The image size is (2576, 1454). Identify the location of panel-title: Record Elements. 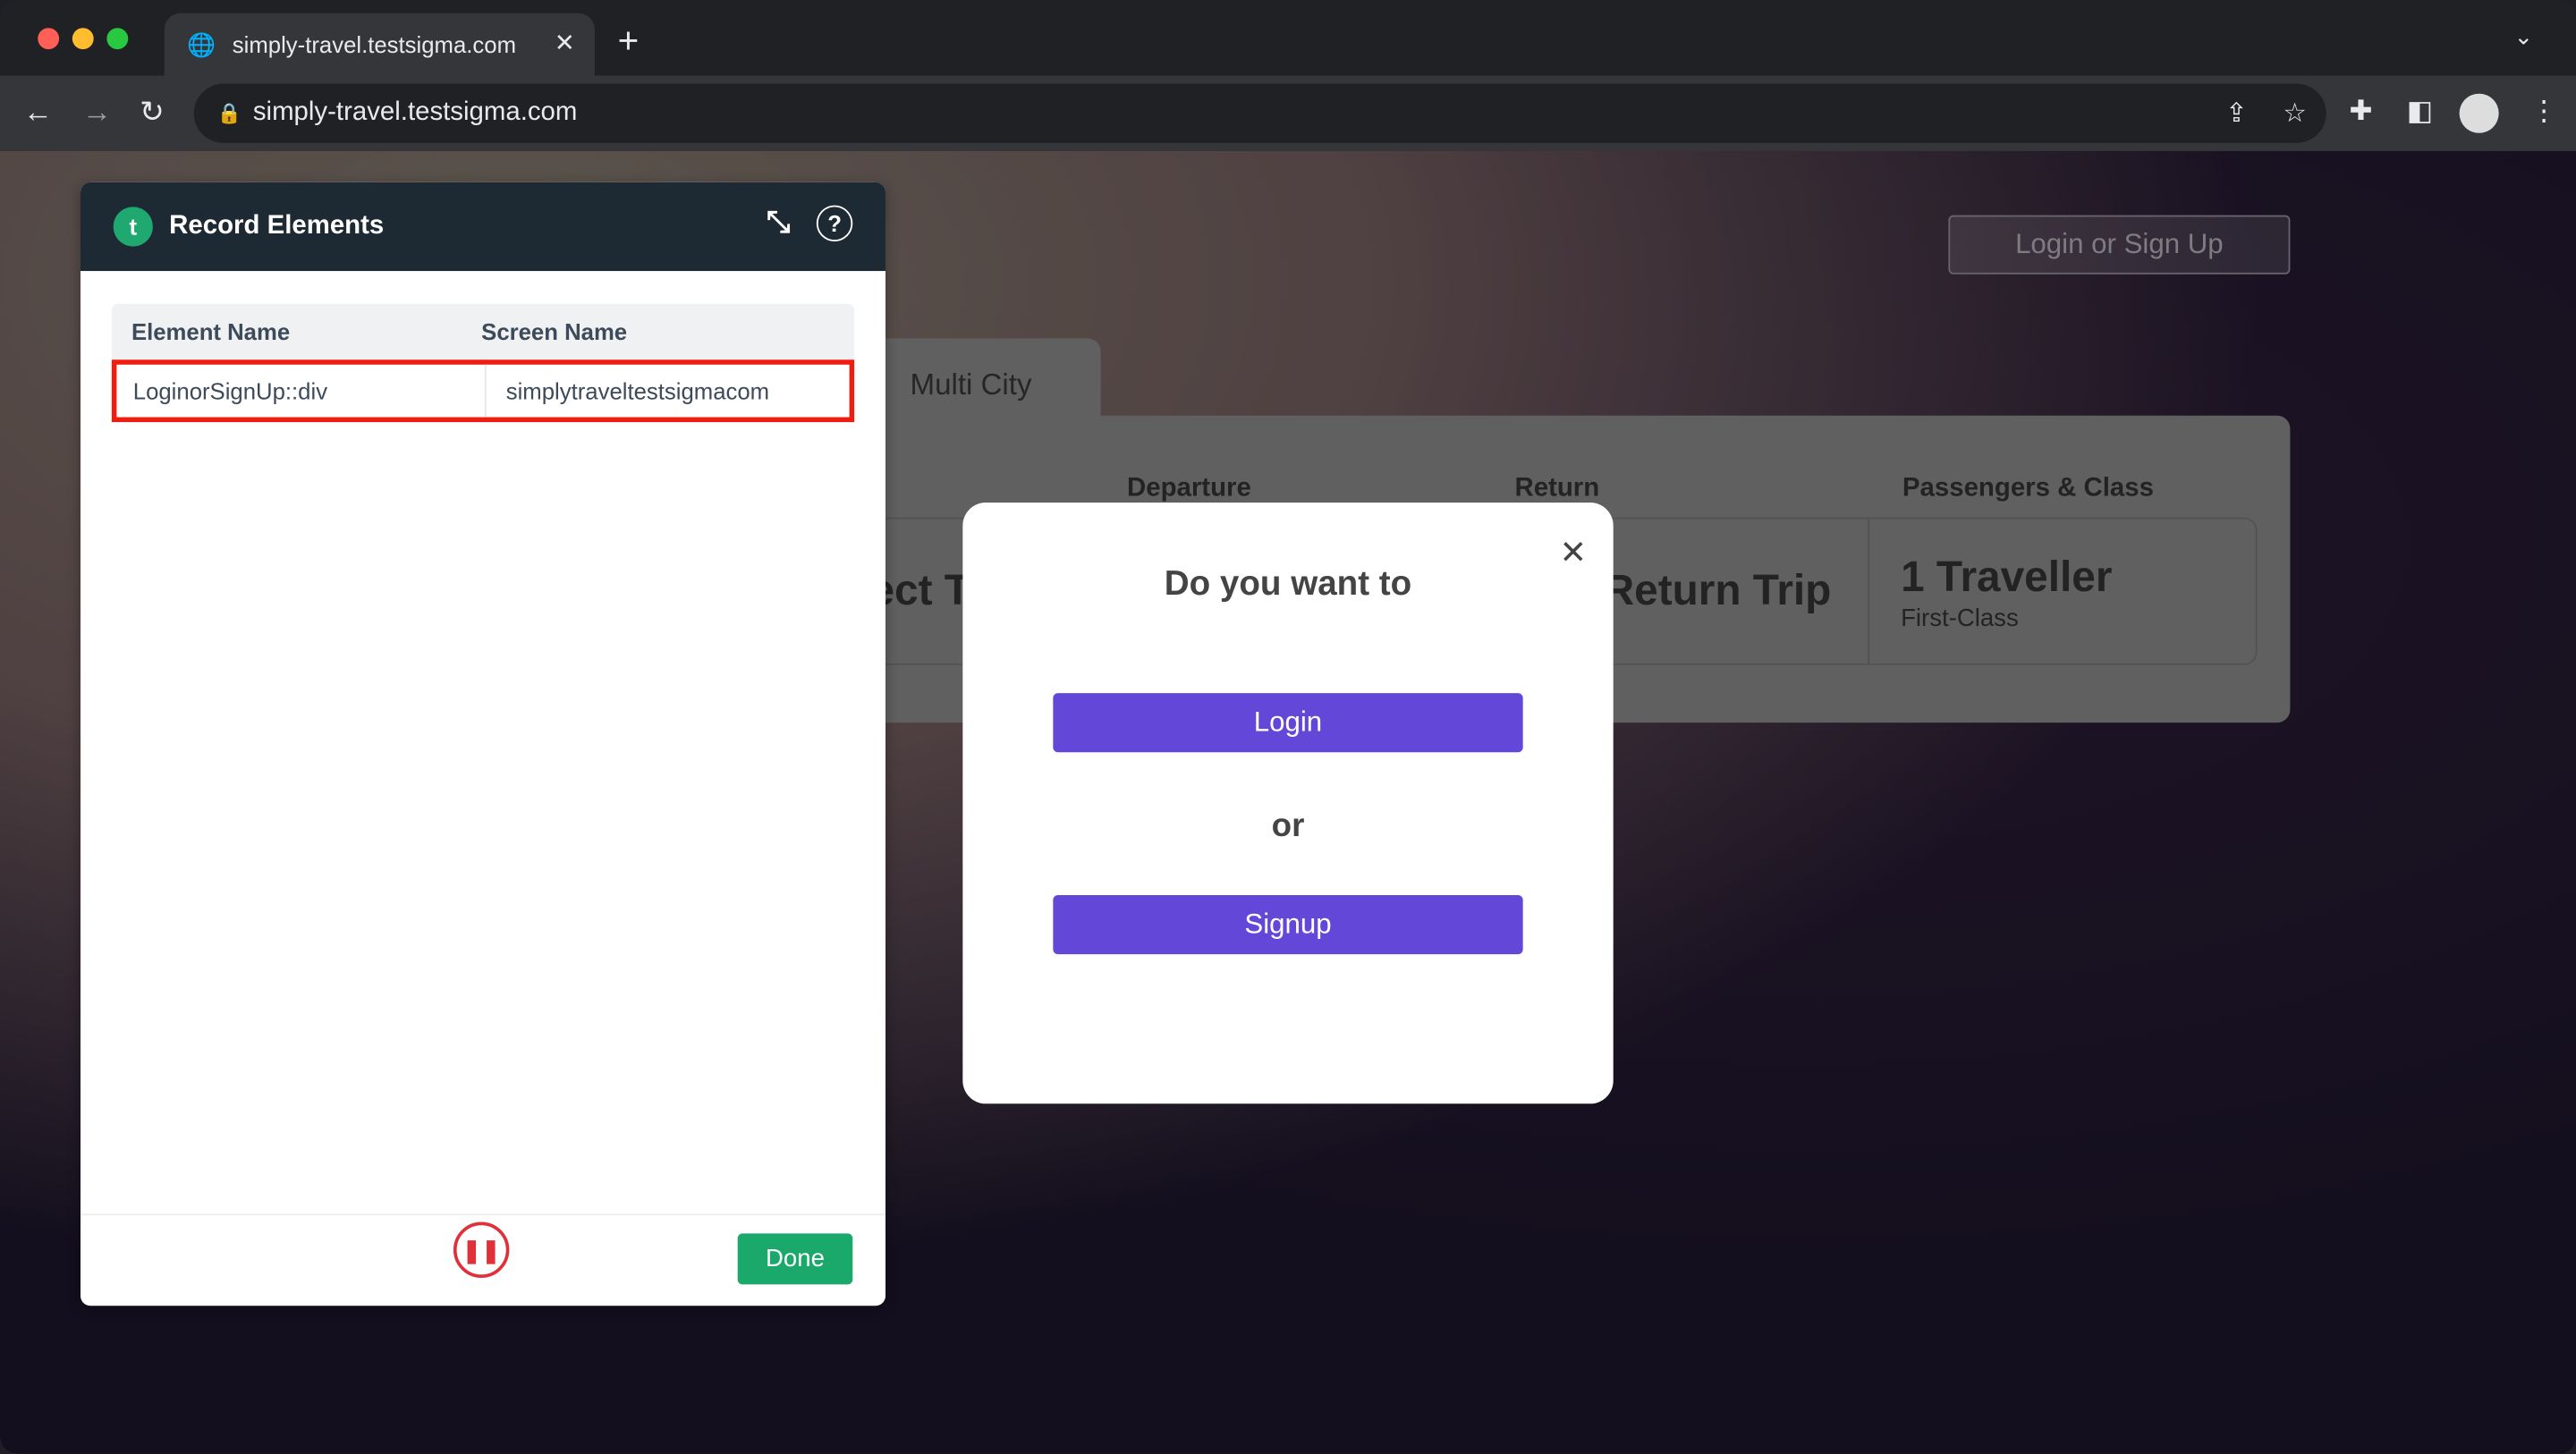
(277, 226).